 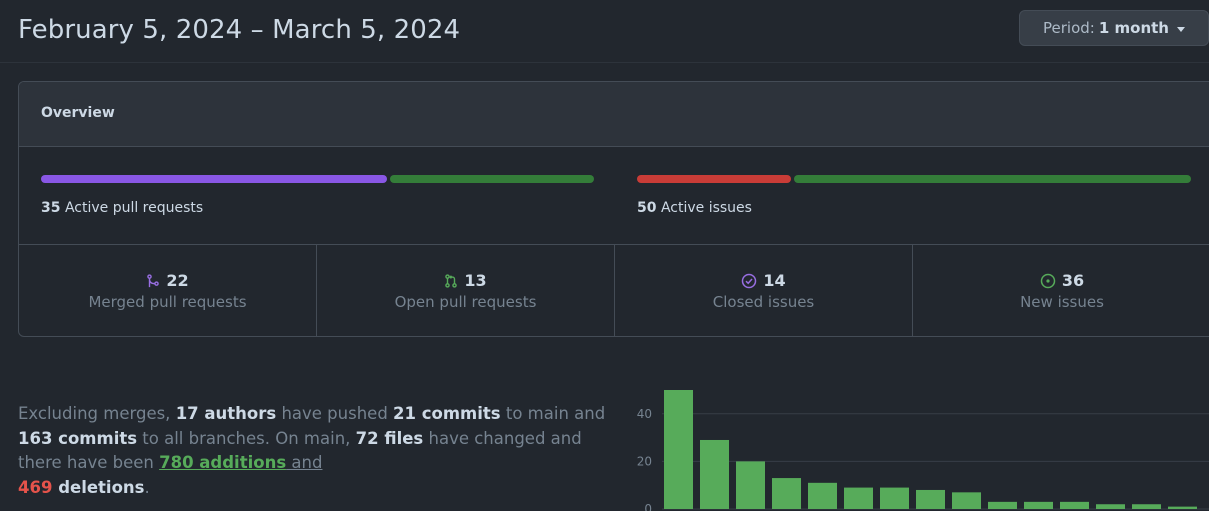 What do you see at coordinates (134, 208) in the screenshot?
I see `active-pull-requests-text: Active pull requests` at bounding box center [134, 208].